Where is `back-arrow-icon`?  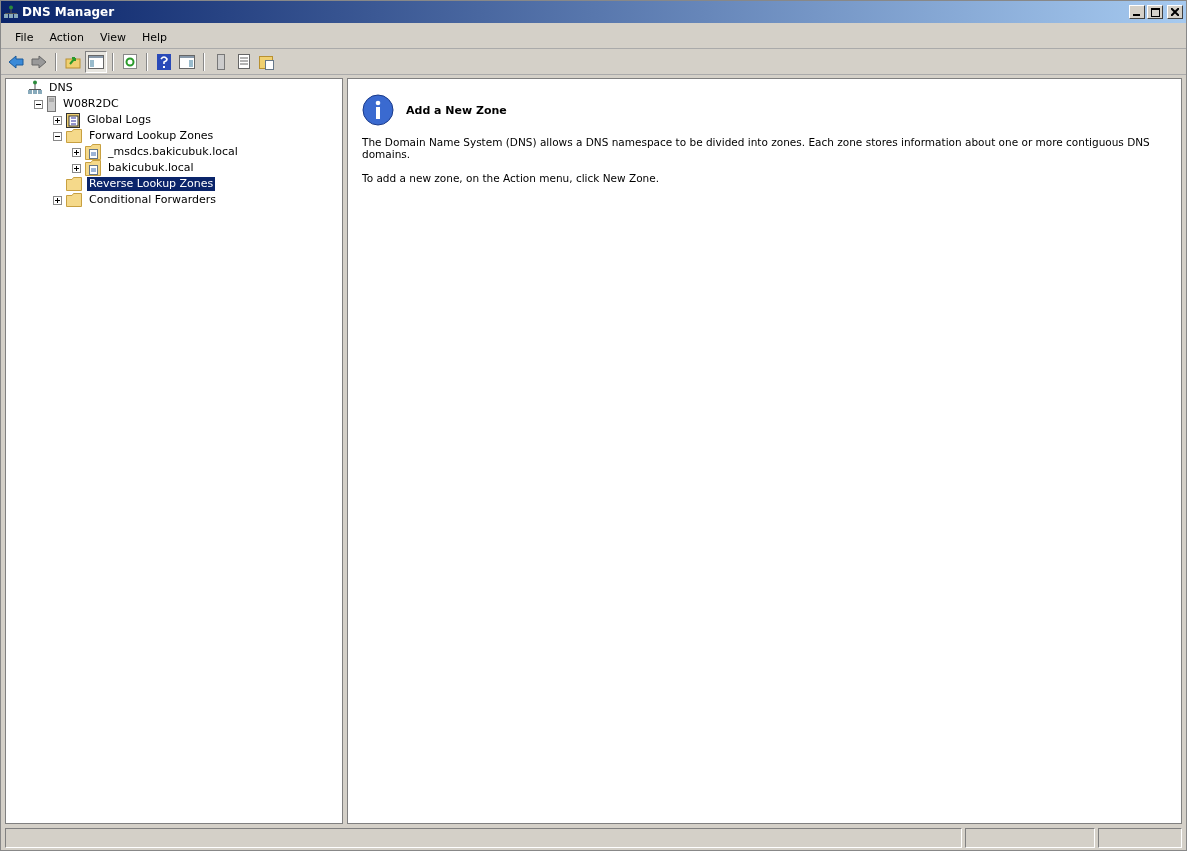 back-arrow-icon is located at coordinates (16, 61).